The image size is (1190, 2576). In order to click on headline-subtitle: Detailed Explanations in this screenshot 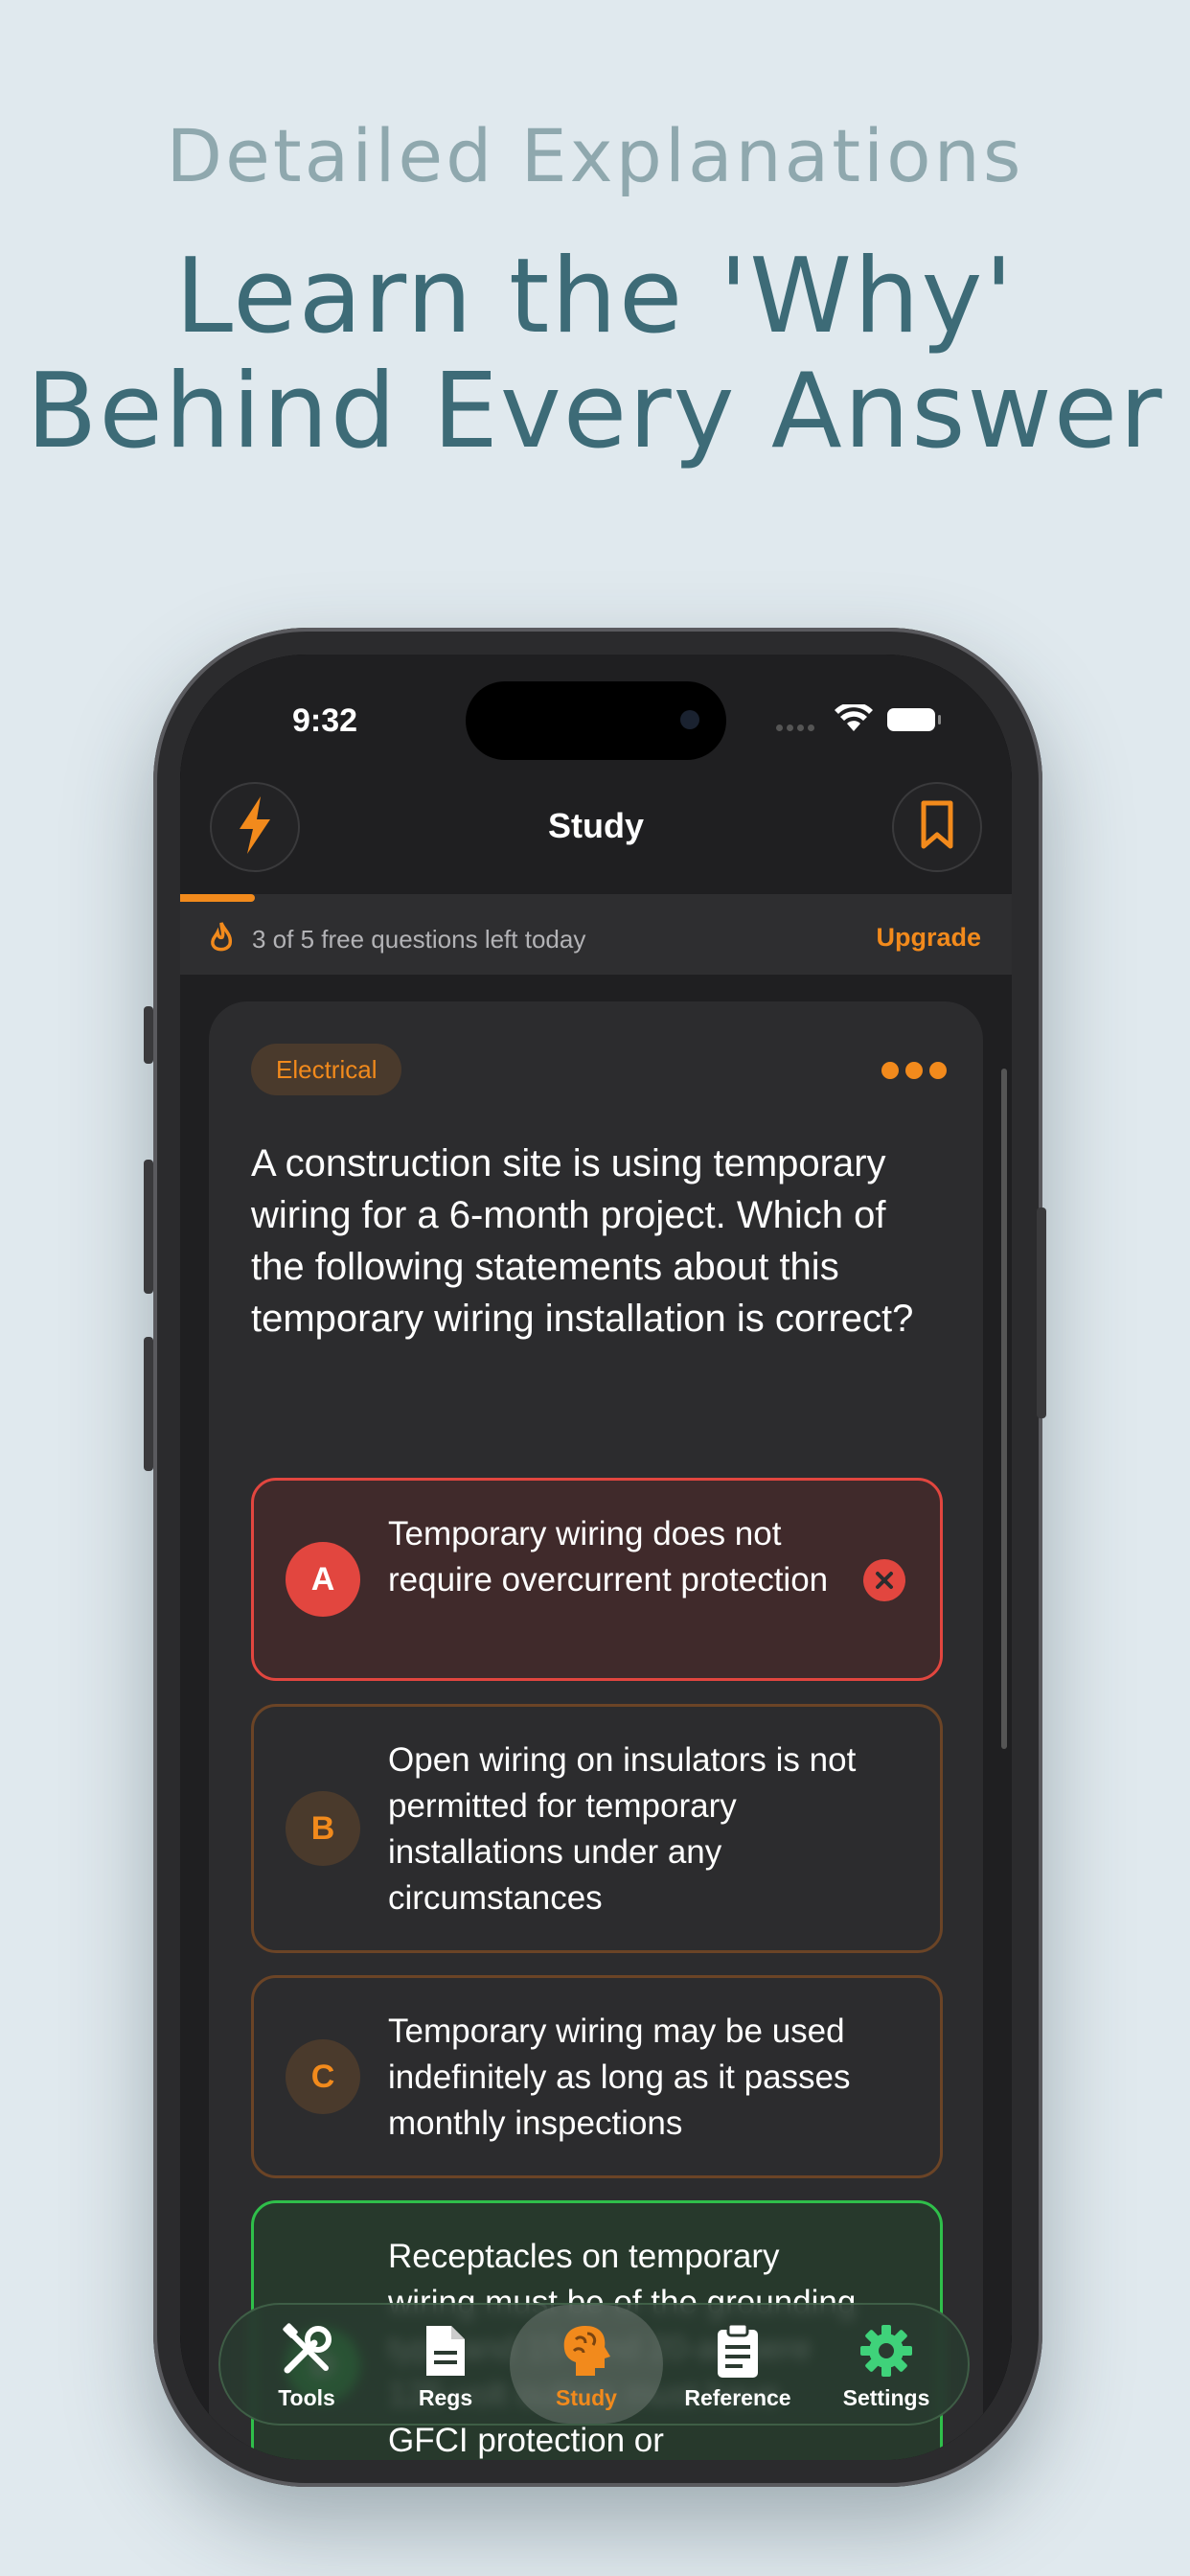, I will do `click(595, 155)`.